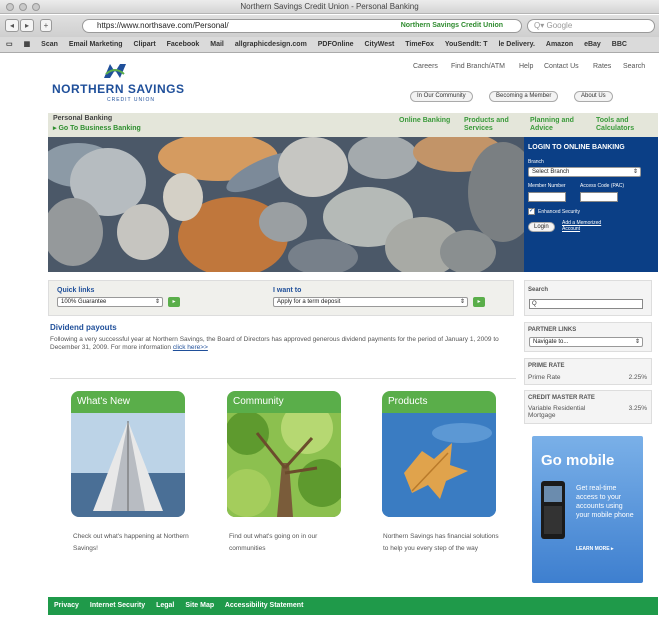 The image size is (659, 634). What do you see at coordinates (584, 172) in the screenshot?
I see `branch-select: Select Branch ⇕` at bounding box center [584, 172].